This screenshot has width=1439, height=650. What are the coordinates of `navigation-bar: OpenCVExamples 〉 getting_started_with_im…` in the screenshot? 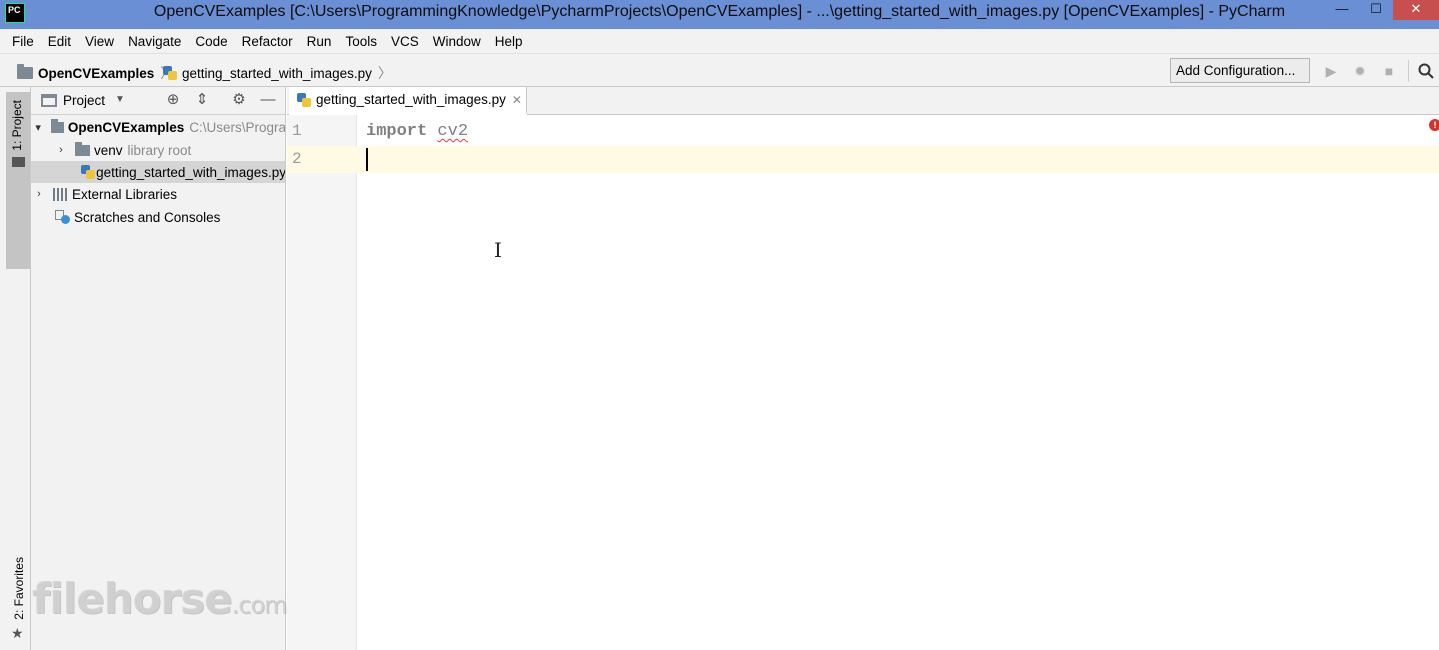 It's located at (719, 70).